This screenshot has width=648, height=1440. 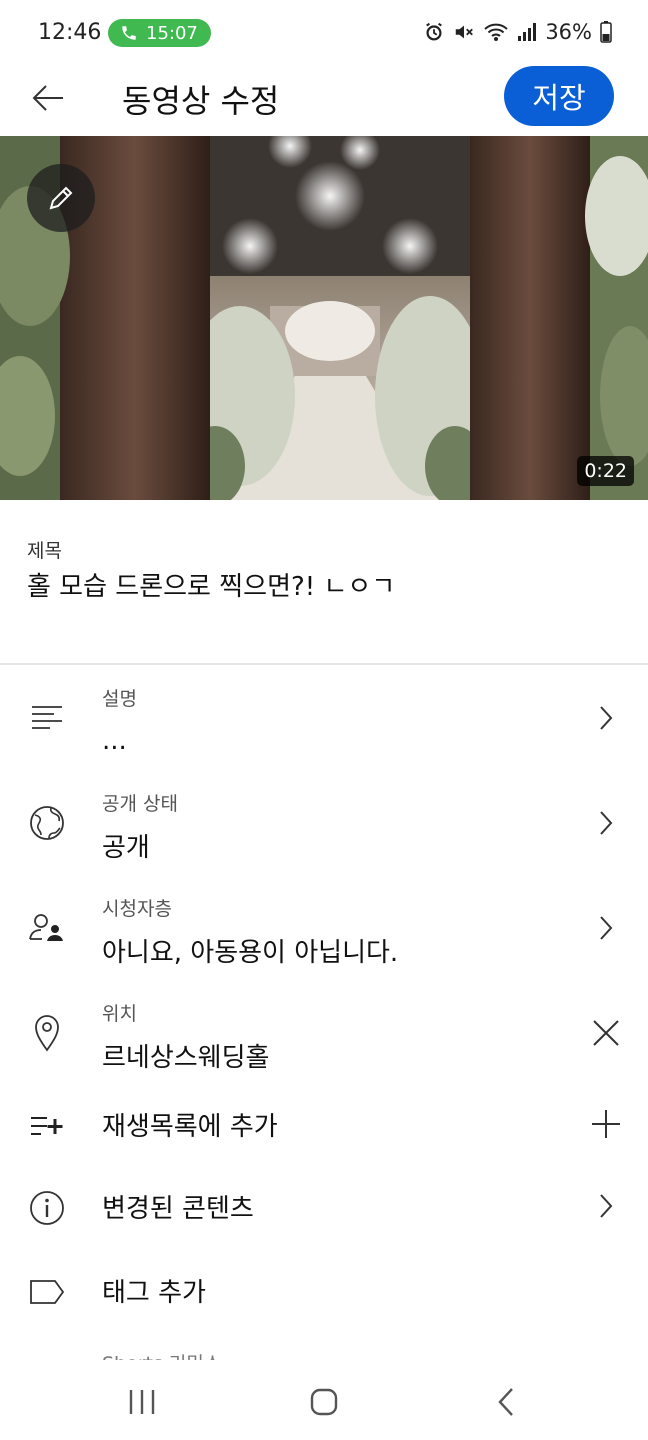 What do you see at coordinates (605, 471) in the screenshot?
I see `video-duration: 0:22` at bounding box center [605, 471].